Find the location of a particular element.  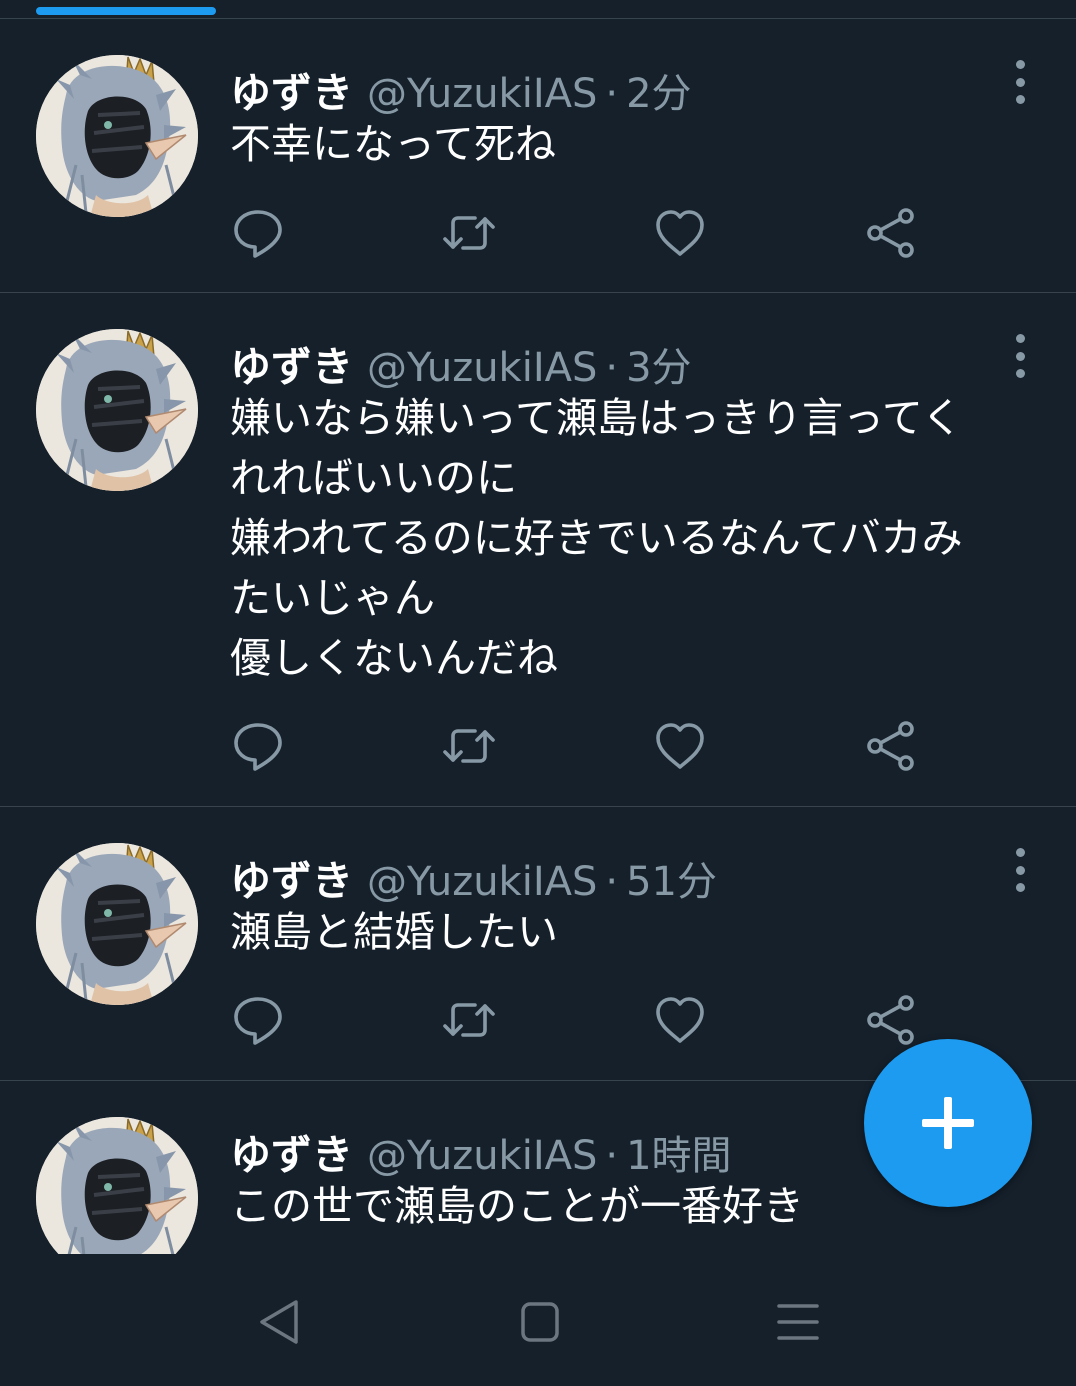

tweet-header: ゆずき @YuzukiIAS · 3分 is located at coordinates (461, 362).